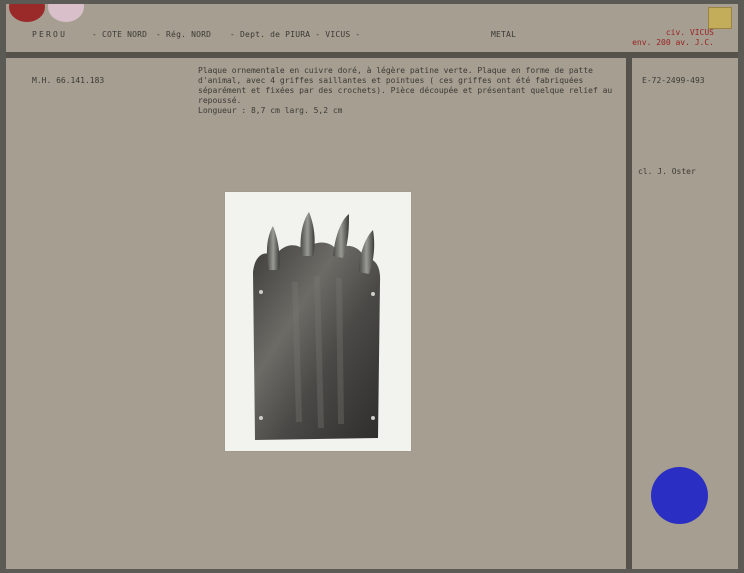 Image resolution: width=744 pixels, height=573 pixels. I want to click on civilization-block: civ. VICUS env. 200 av. J.C., so click(673, 38).